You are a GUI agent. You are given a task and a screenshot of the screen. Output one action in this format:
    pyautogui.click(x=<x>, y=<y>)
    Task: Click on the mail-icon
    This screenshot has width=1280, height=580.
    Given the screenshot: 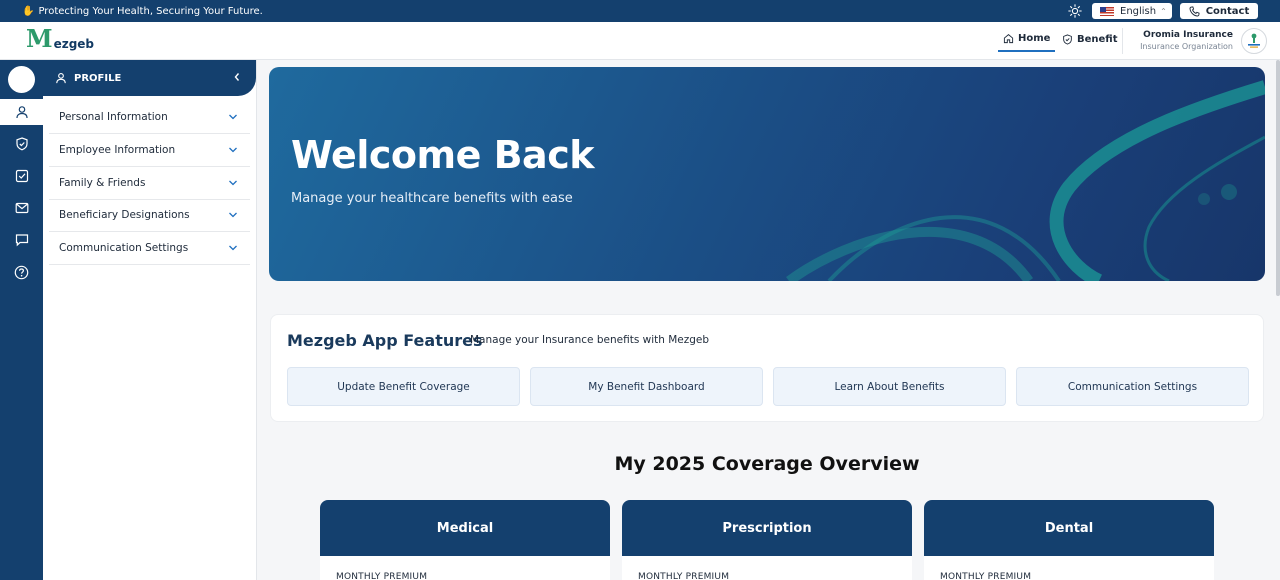 What is the action you would take?
    pyautogui.click(x=21, y=208)
    